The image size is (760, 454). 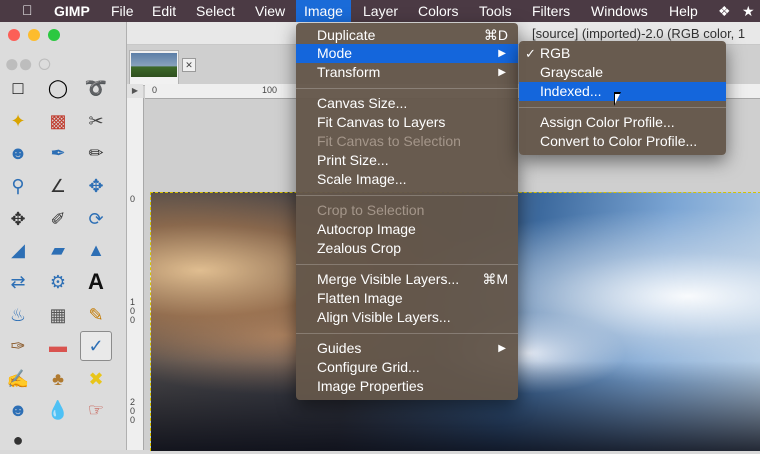 I want to click on rect-select-icon: □, so click(x=18, y=88).